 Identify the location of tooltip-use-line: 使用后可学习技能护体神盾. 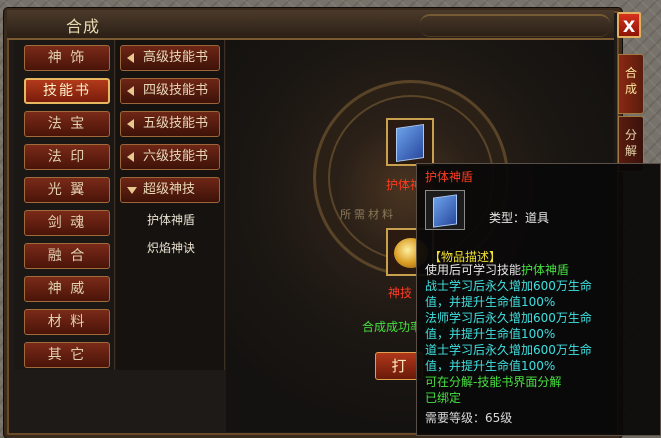
(497, 270).